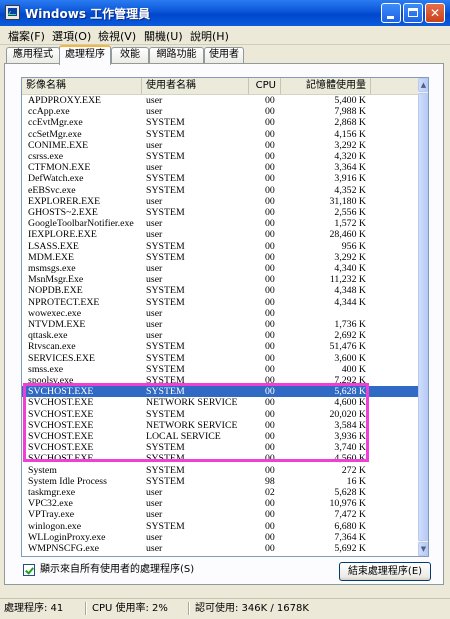  I want to click on process-row: SVCHOST.EXE SYSTEM 00 4,560 K, so click(220, 458).